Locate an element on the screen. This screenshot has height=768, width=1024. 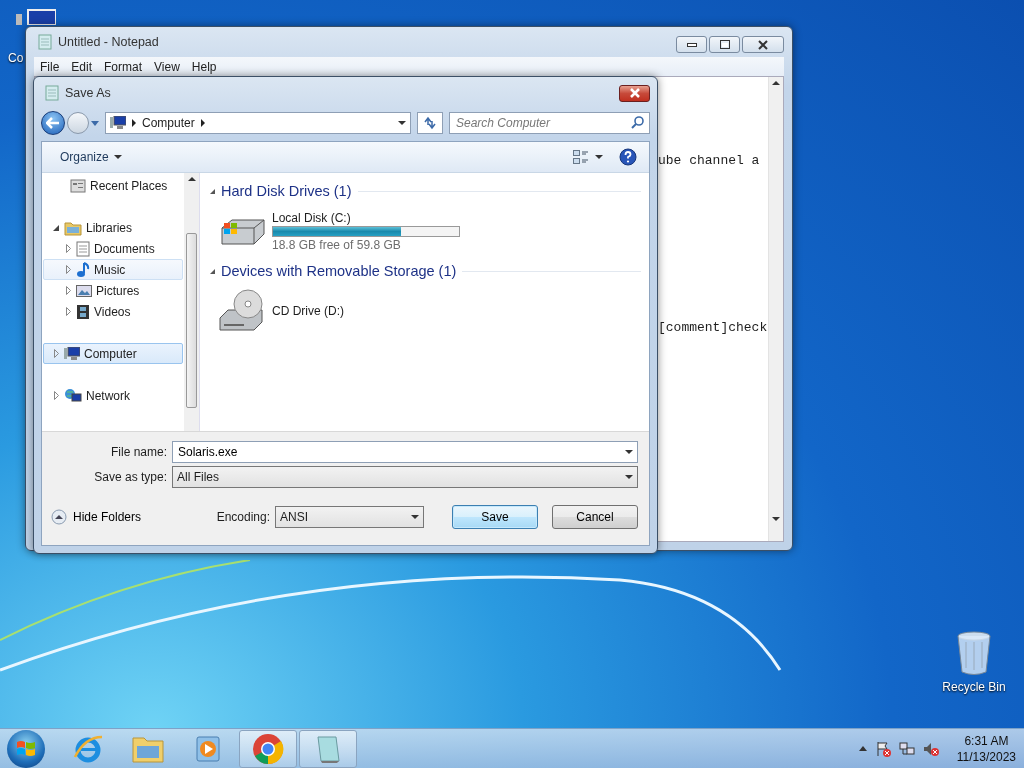
film-icon is located at coordinates (83, 311).